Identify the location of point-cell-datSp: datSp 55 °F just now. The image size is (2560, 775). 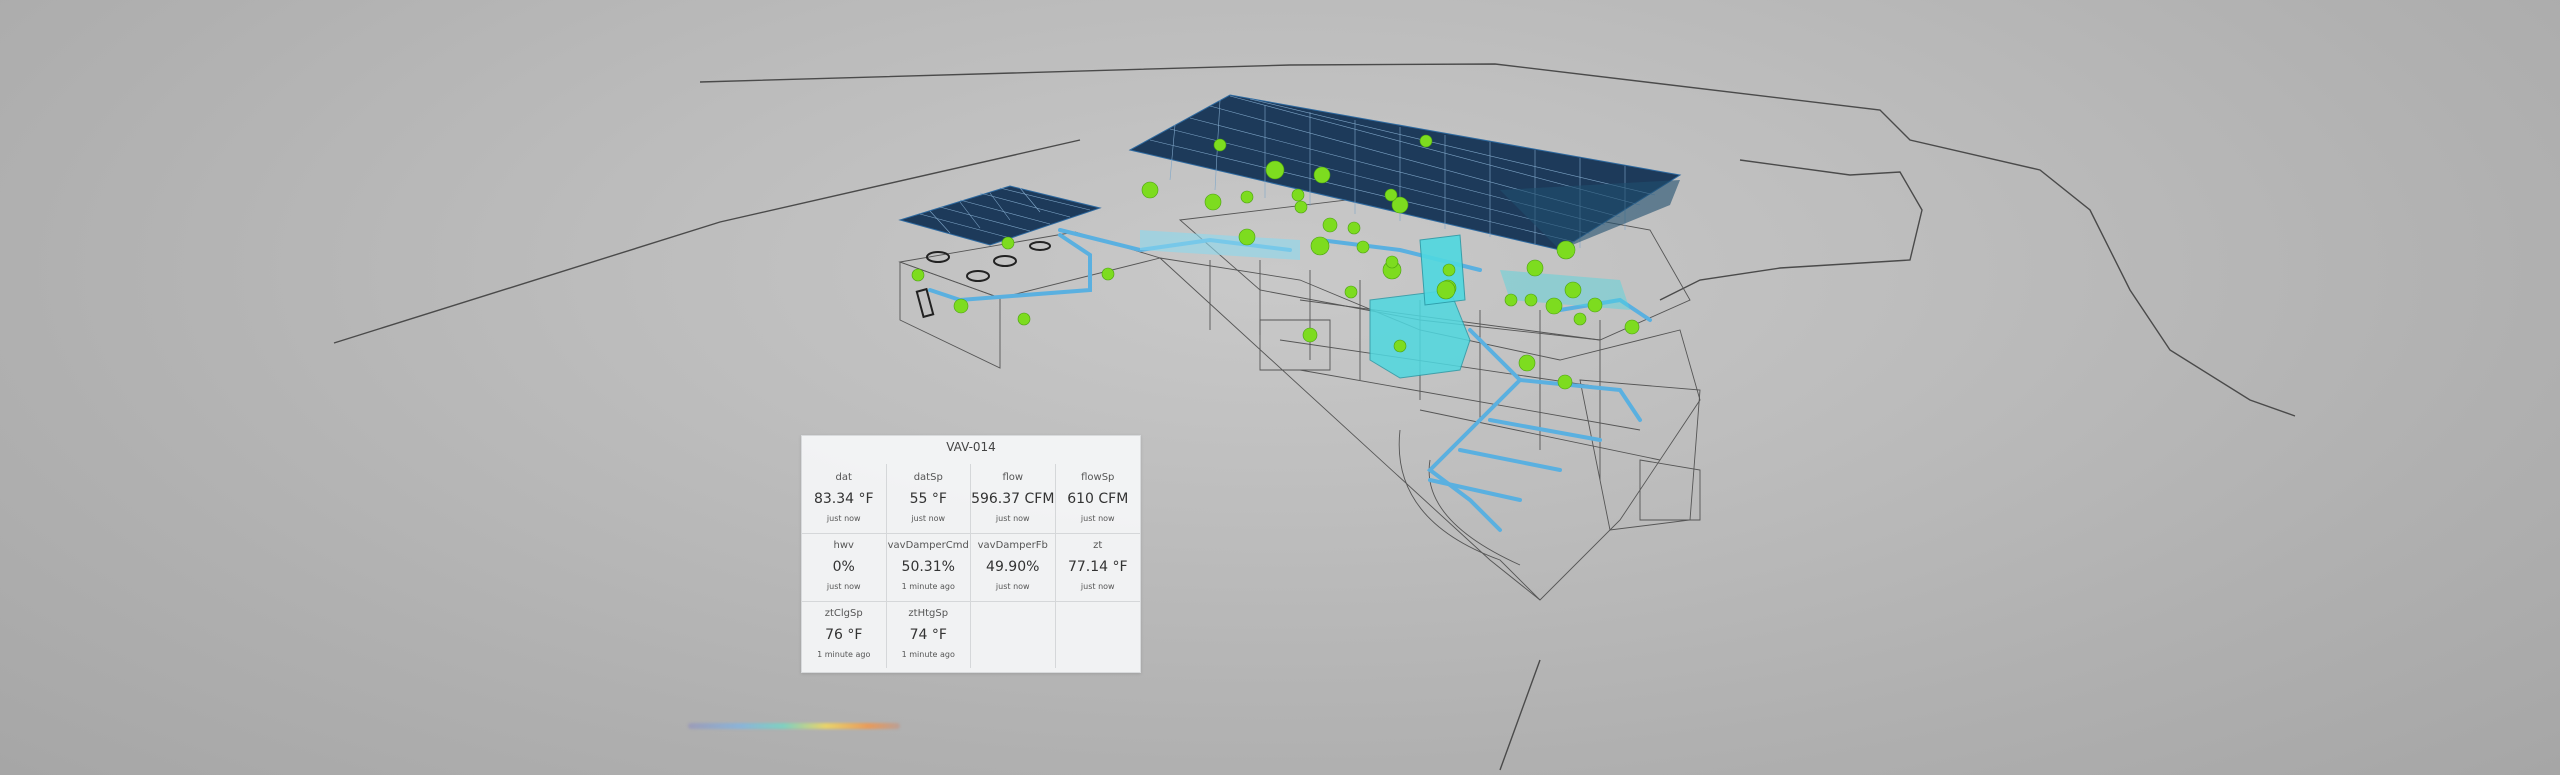
(929, 498).